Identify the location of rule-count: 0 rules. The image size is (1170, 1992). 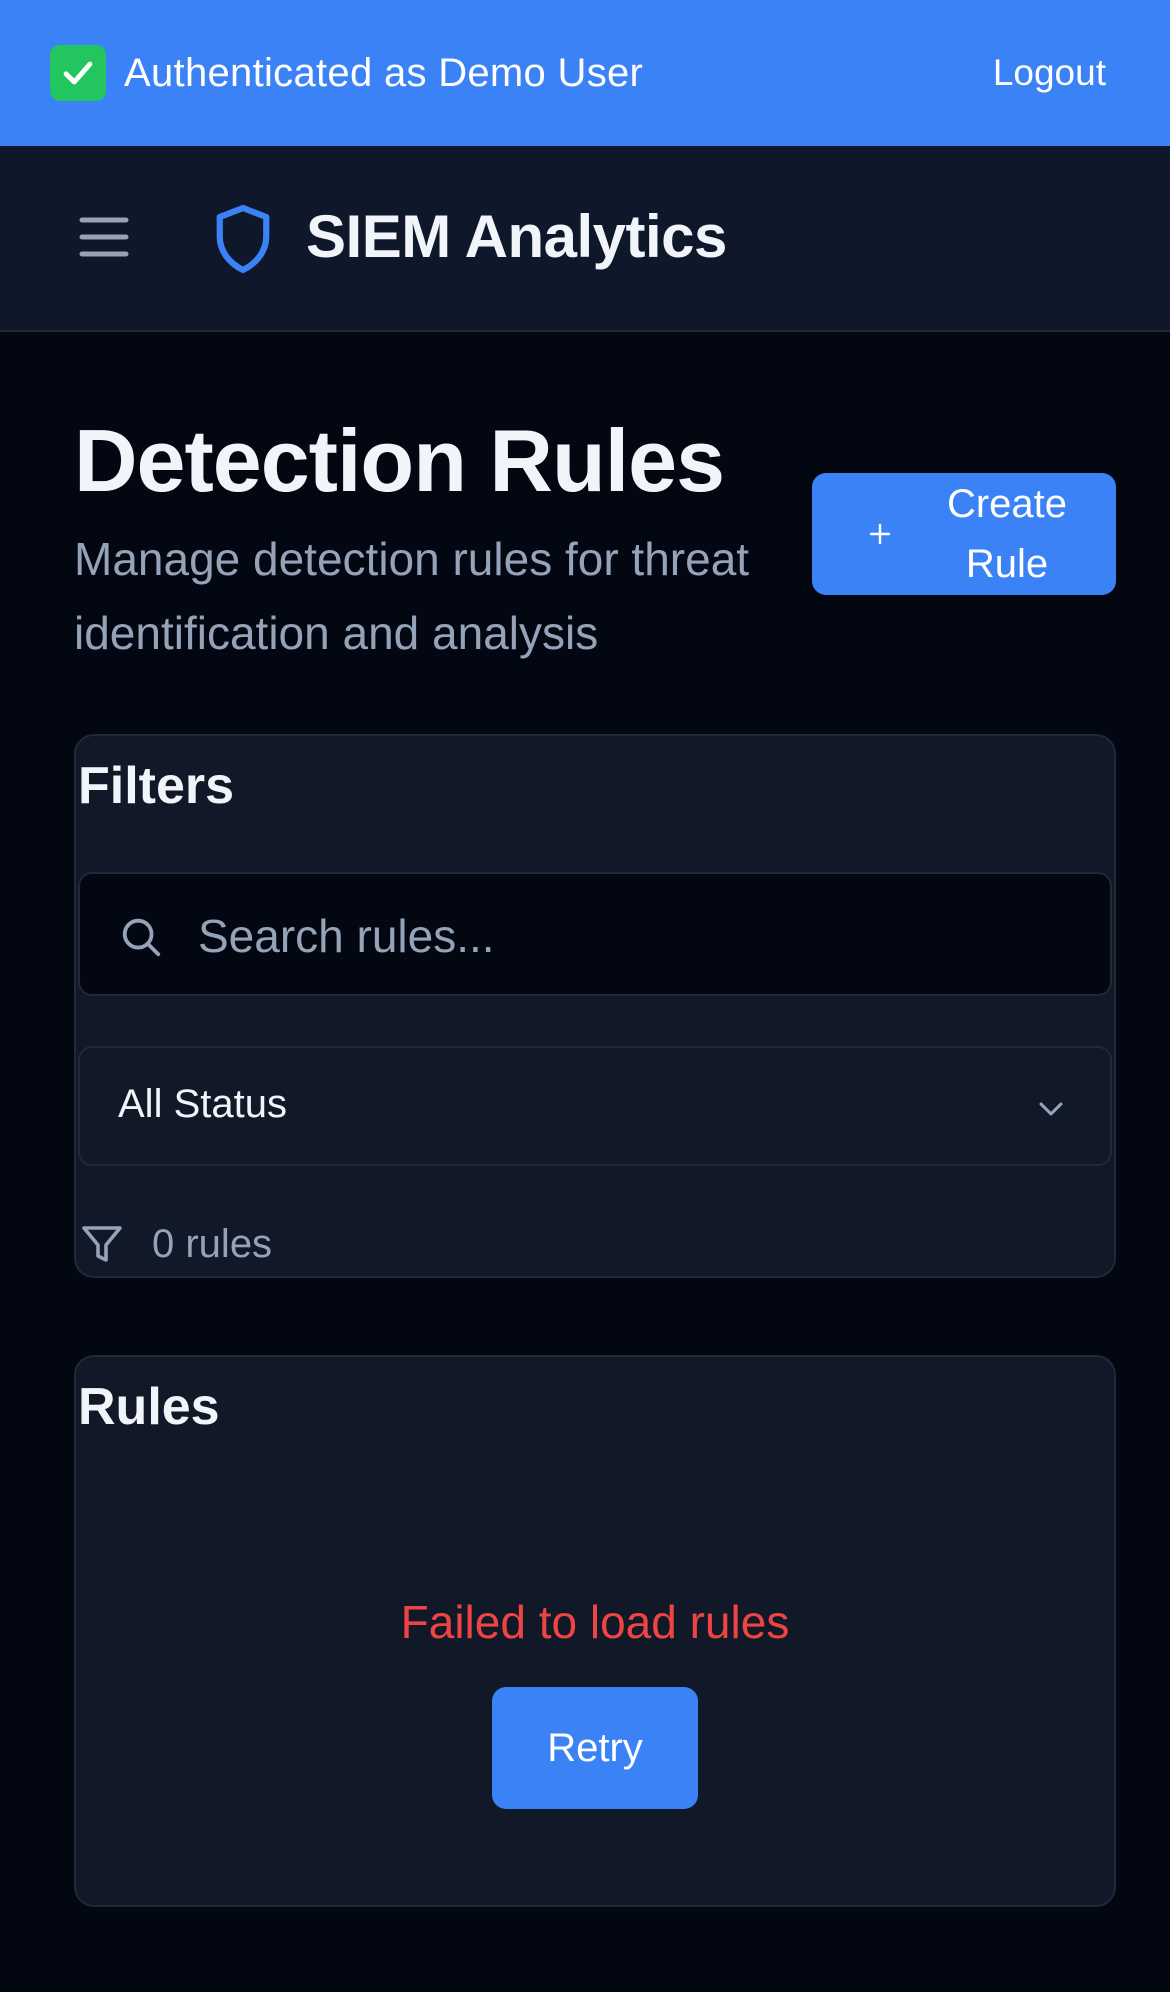
(212, 1243).